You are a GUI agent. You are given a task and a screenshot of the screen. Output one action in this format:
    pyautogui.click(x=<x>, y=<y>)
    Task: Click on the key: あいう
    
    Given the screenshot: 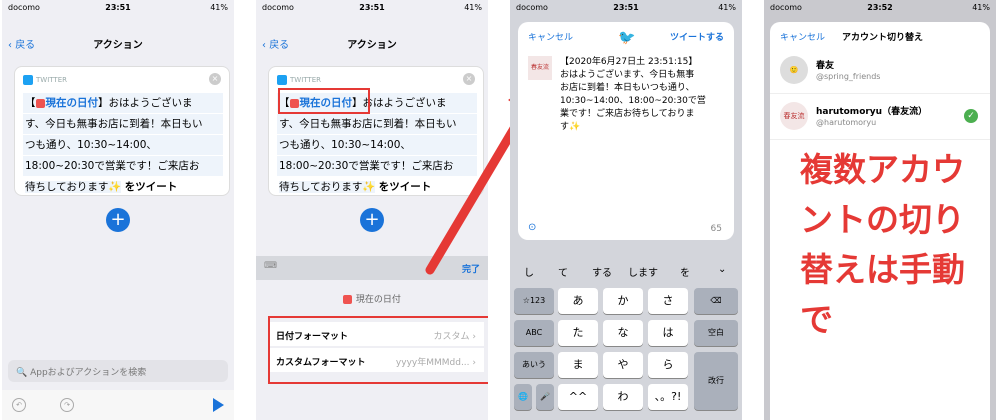 What is the action you would take?
    pyautogui.click(x=534, y=365)
    